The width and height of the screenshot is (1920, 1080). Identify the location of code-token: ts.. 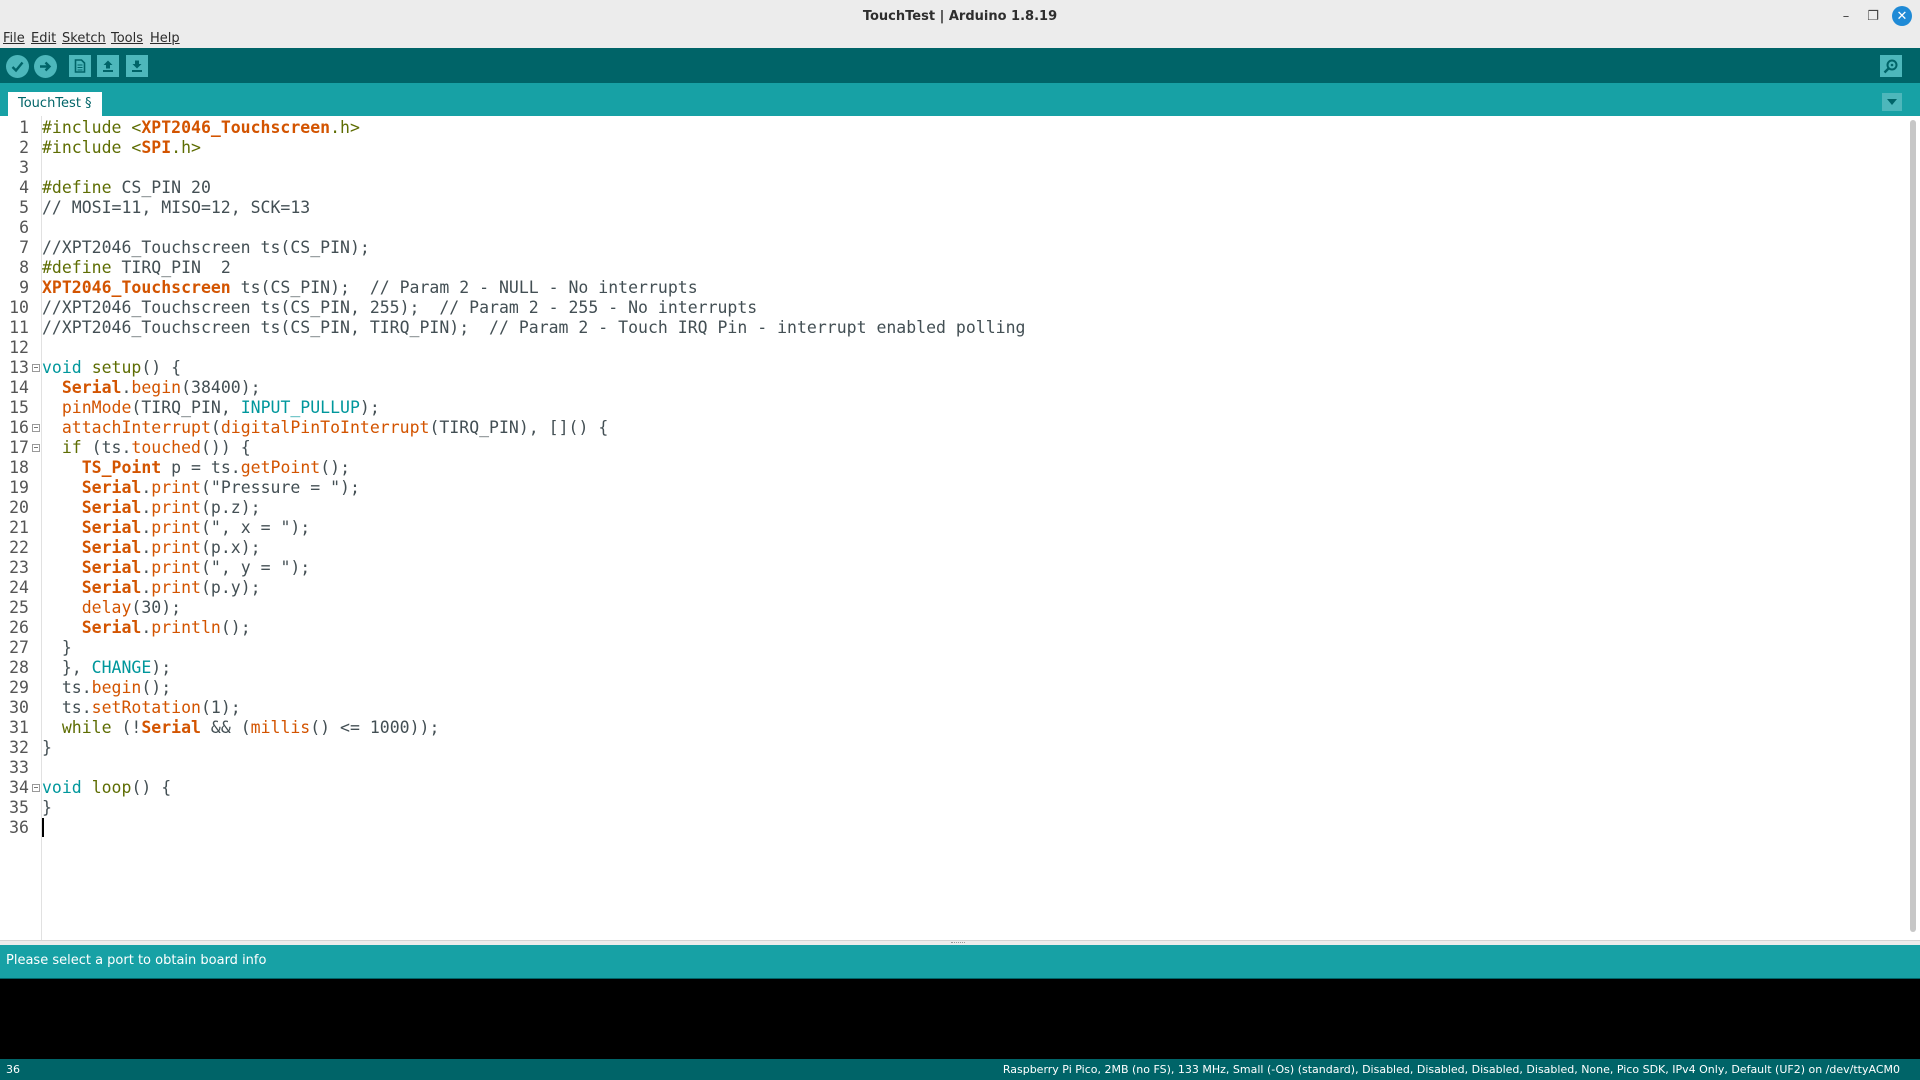
(67, 687).